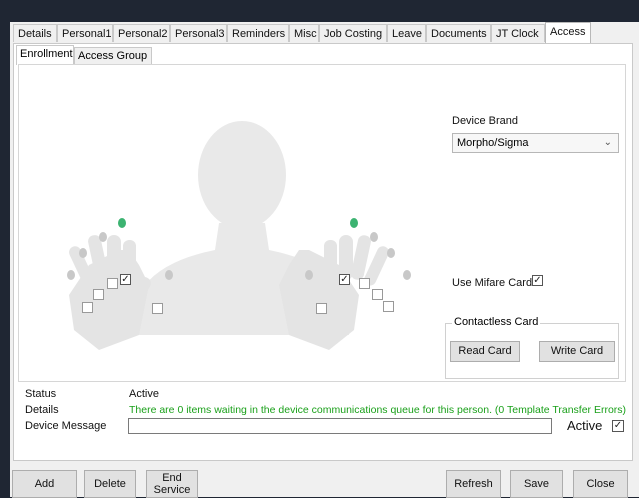 This screenshot has width=639, height=498. I want to click on background-top, so click(319, 11).